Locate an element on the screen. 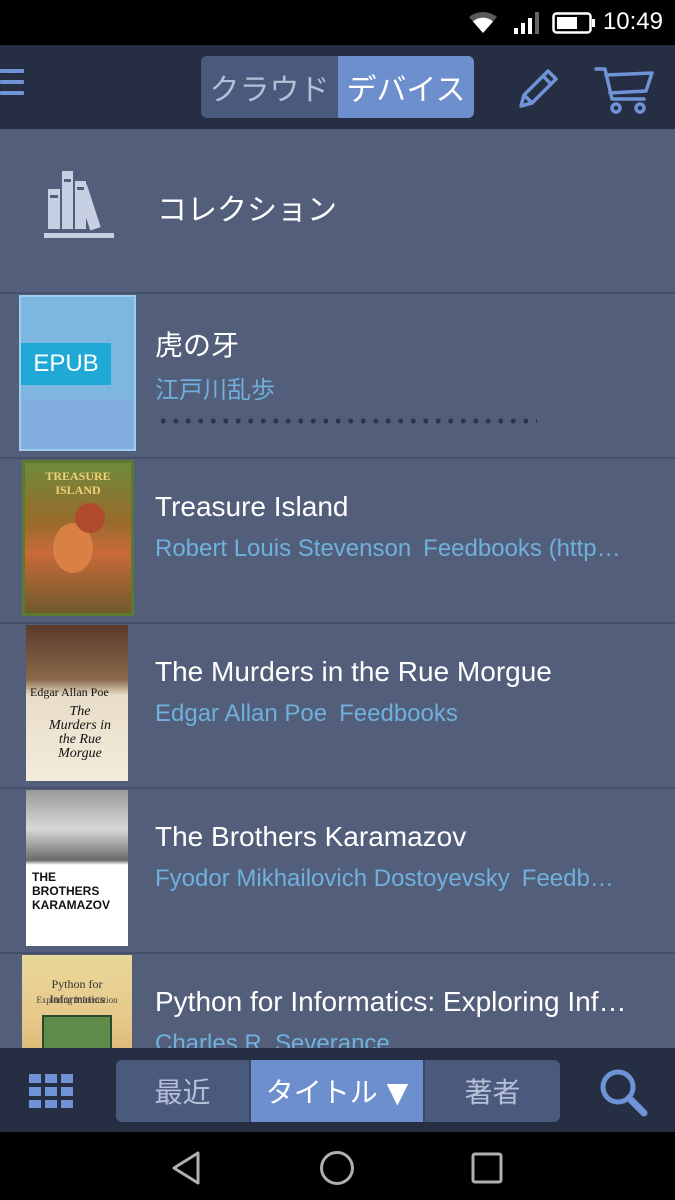  book-author: Charles R. Severance is located at coordinates (405, 1039).